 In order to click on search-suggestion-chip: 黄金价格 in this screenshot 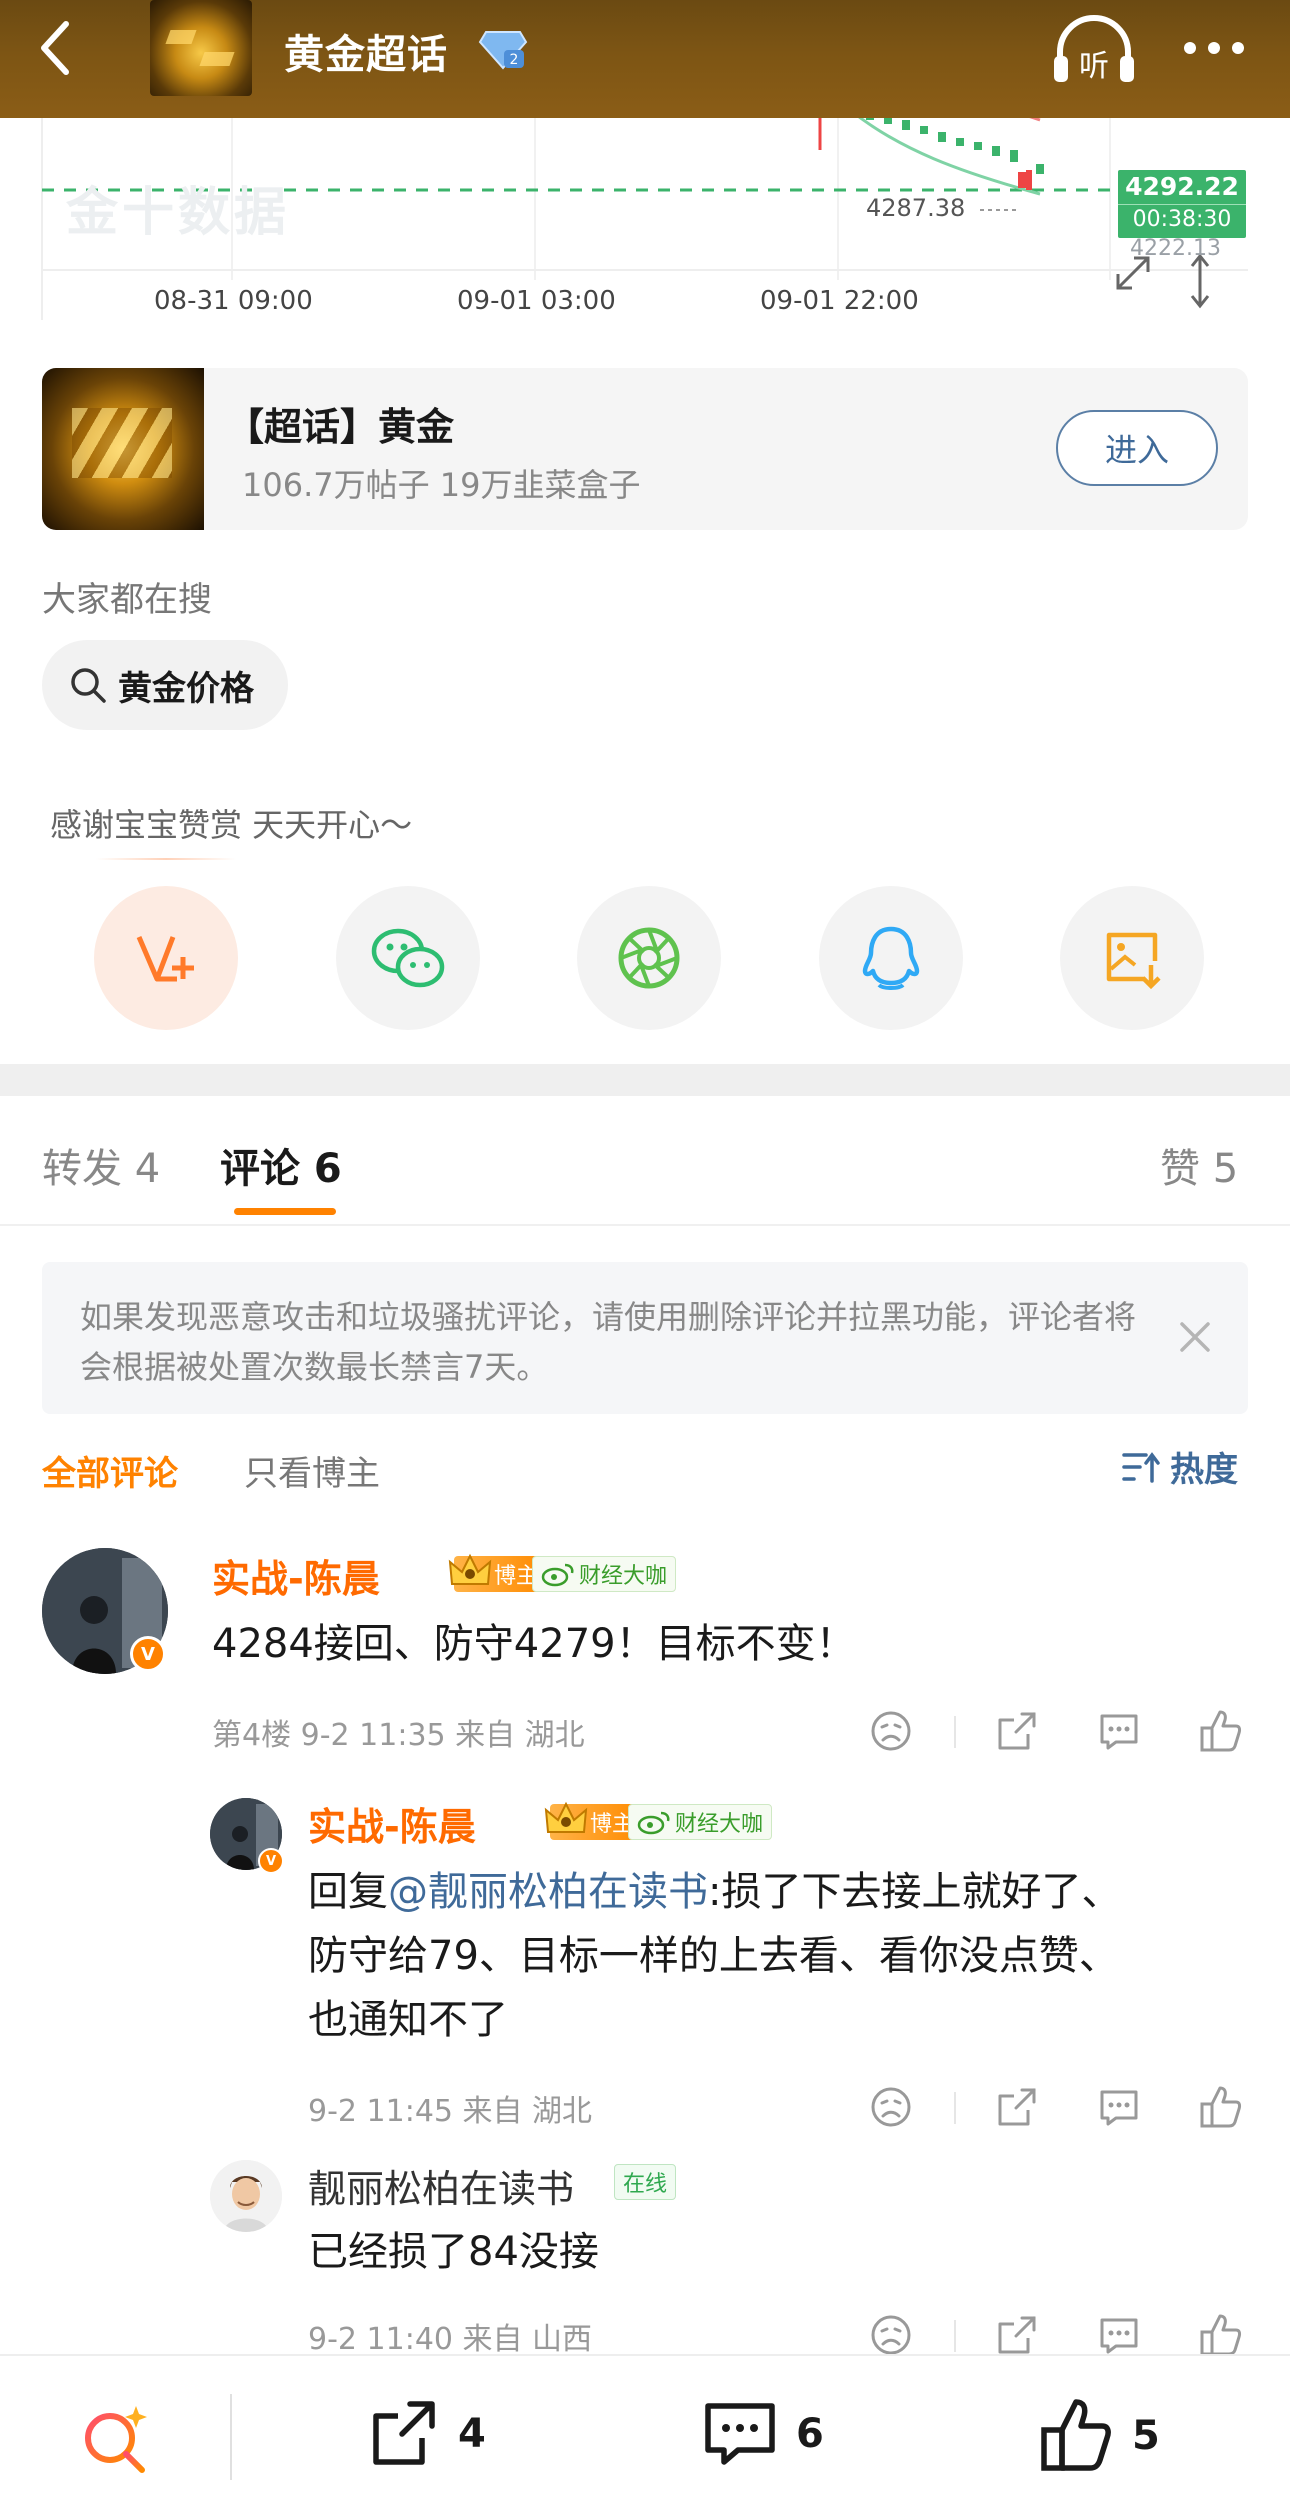, I will do `click(165, 685)`.